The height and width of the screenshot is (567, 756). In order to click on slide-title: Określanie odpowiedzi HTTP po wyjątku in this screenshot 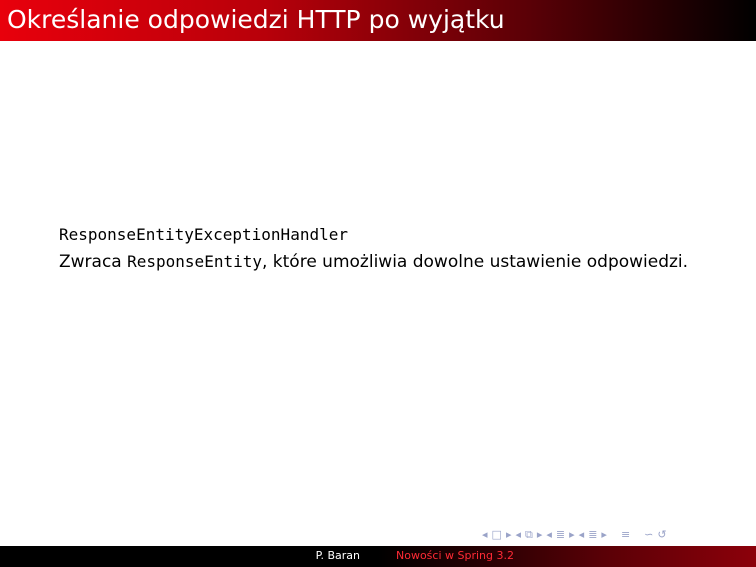, I will do `click(256, 19)`.